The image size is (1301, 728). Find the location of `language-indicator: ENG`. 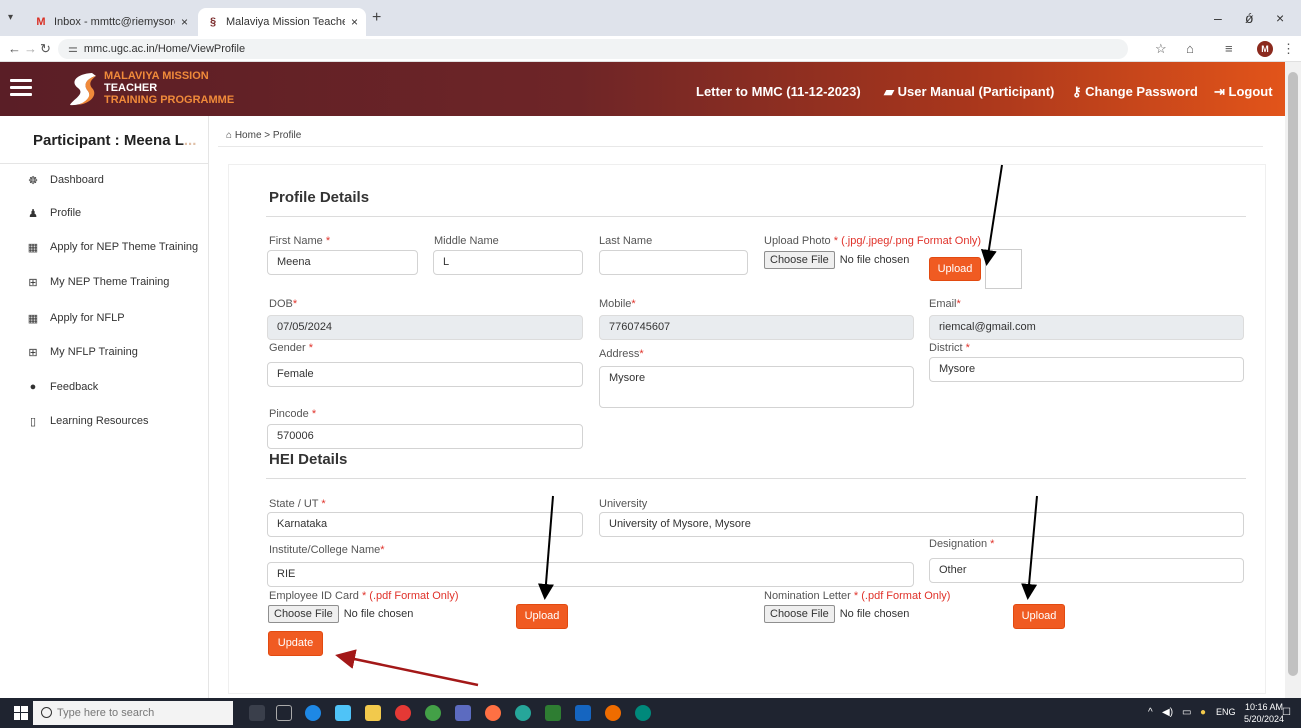

language-indicator: ENG is located at coordinates (1226, 712).